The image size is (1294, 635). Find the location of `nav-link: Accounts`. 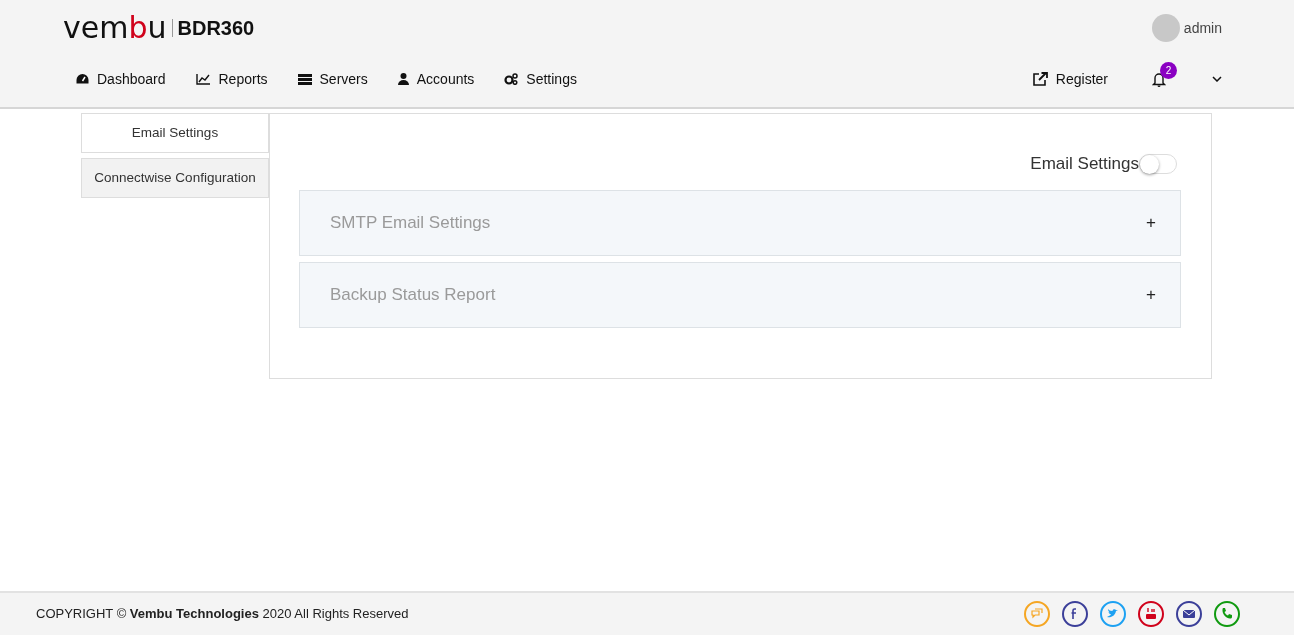

nav-link: Accounts is located at coordinates (436, 79).